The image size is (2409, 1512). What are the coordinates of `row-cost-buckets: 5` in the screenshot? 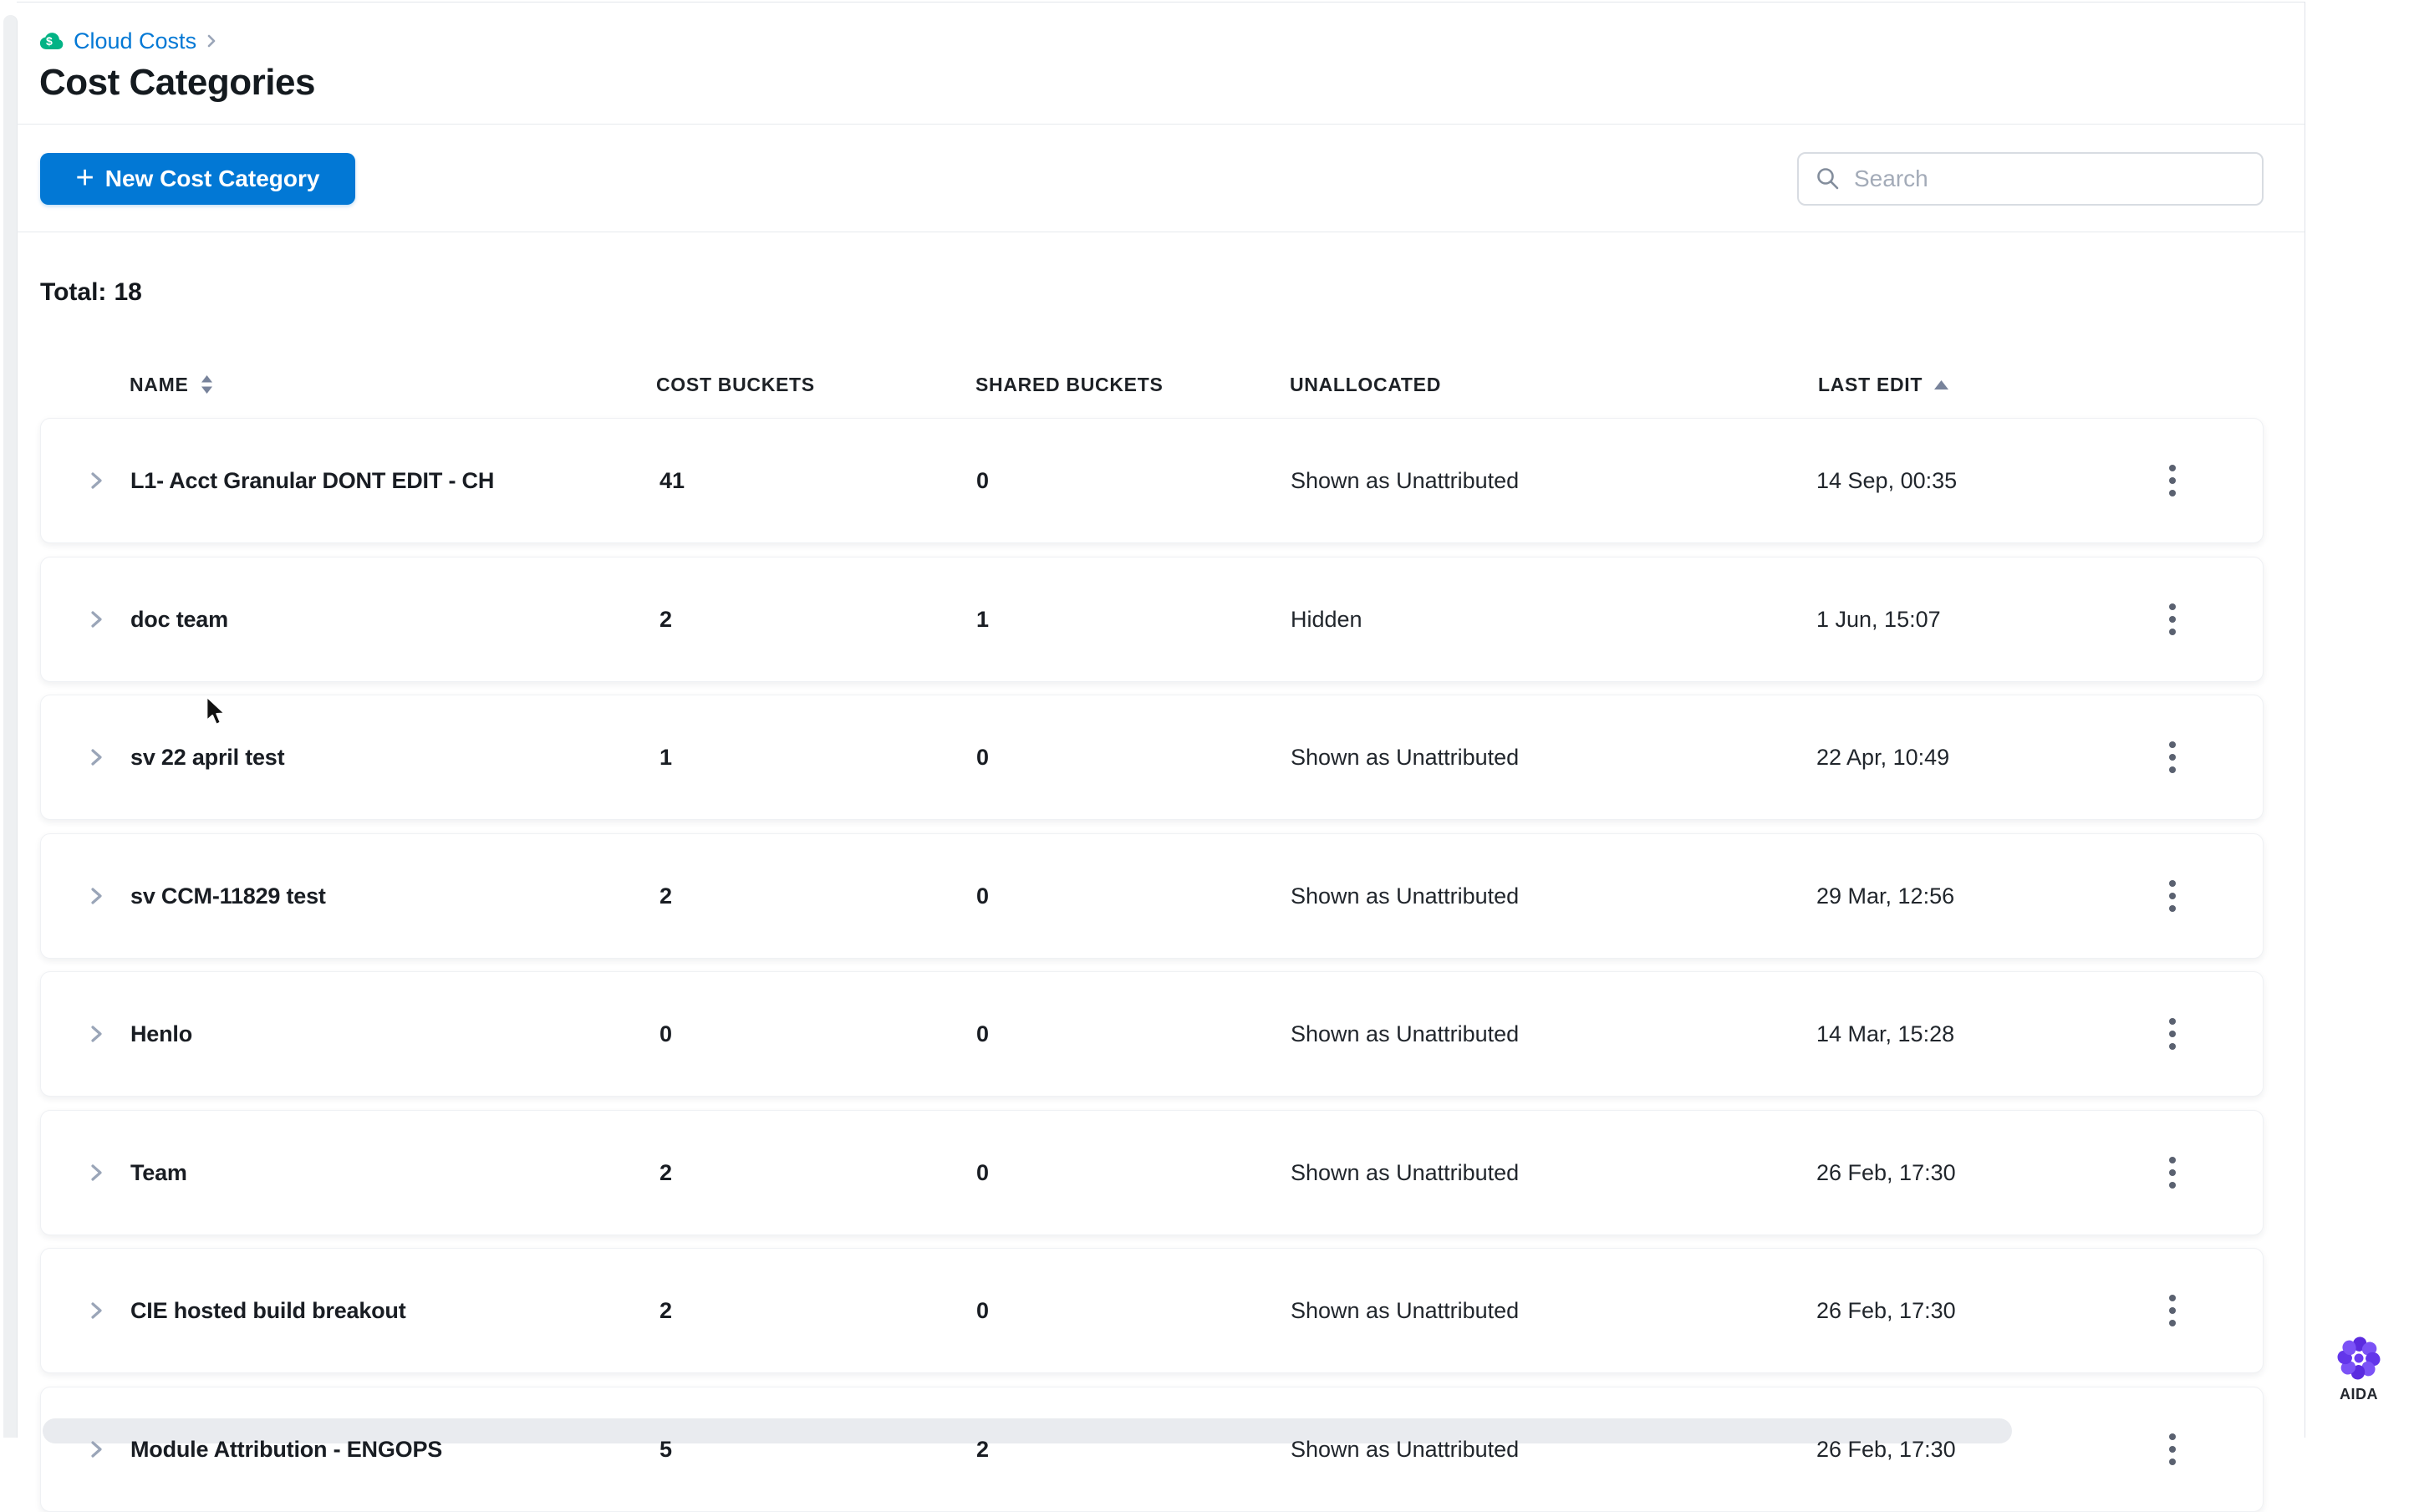 It's located at (666, 1449).